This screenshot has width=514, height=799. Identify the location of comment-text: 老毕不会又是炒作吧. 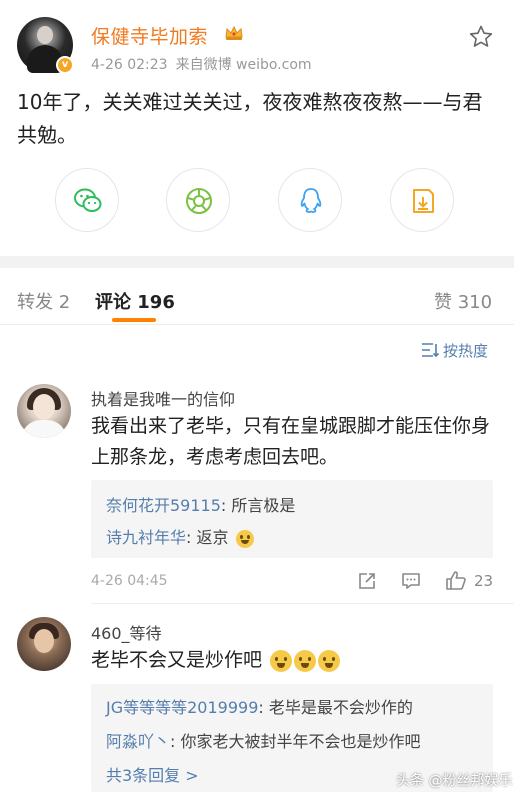
(291, 660).